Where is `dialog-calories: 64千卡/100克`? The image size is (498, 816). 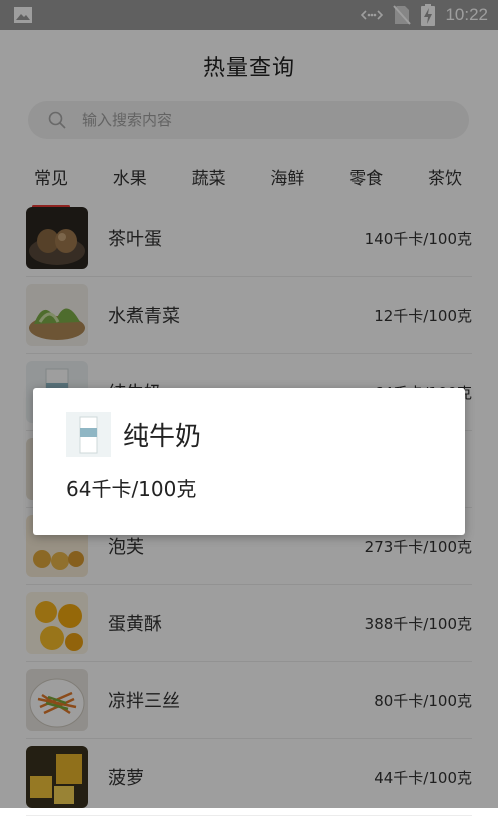
dialog-calories: 64千卡/100克 is located at coordinates (131, 489).